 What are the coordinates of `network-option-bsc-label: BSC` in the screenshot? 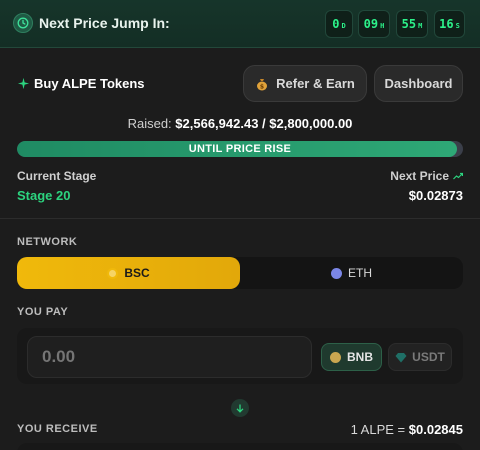 It's located at (137, 273).